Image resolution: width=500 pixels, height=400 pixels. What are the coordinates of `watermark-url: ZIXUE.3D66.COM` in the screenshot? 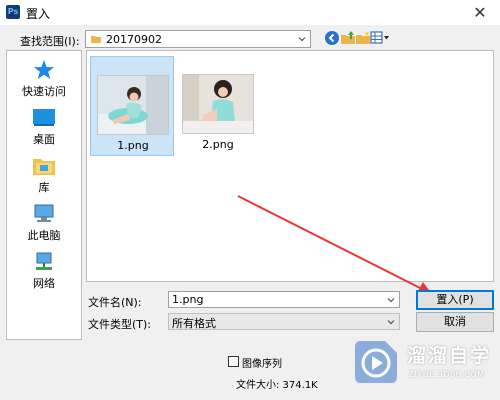 It's located at (446, 374).